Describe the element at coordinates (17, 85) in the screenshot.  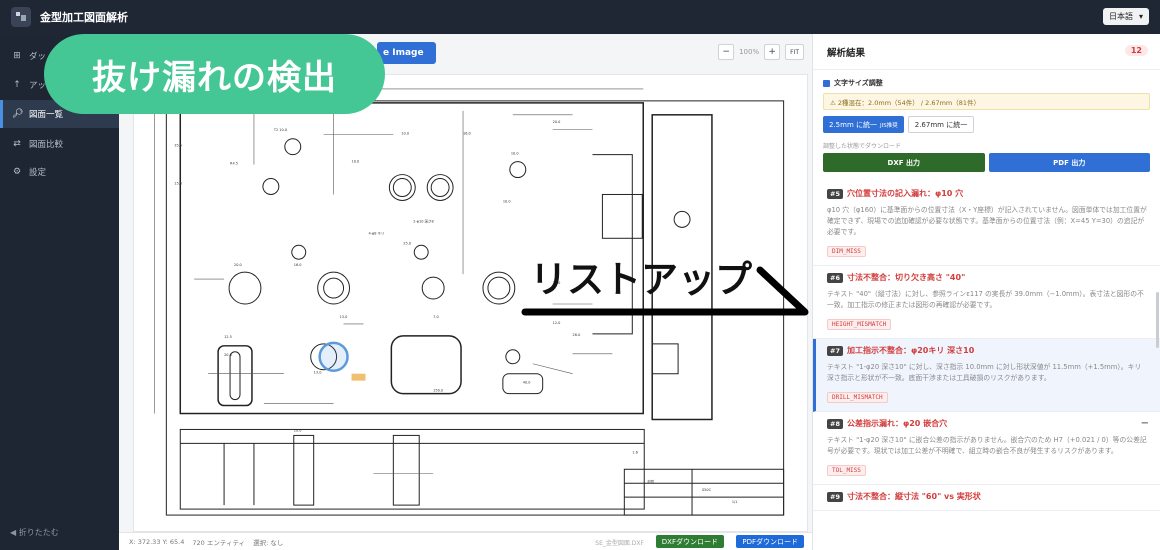
I see `upload-arrow-icon: ↑` at that location.